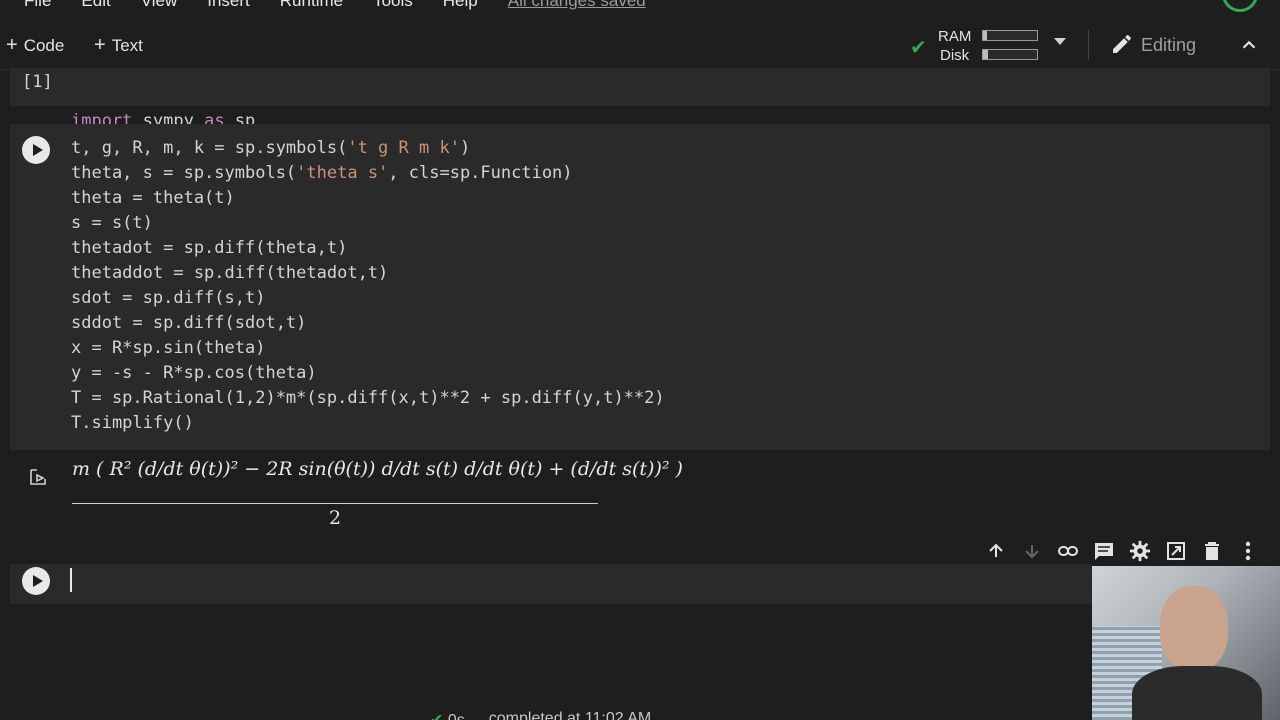 The image size is (1280, 720). I want to click on gear-icon, so click(1140, 551).